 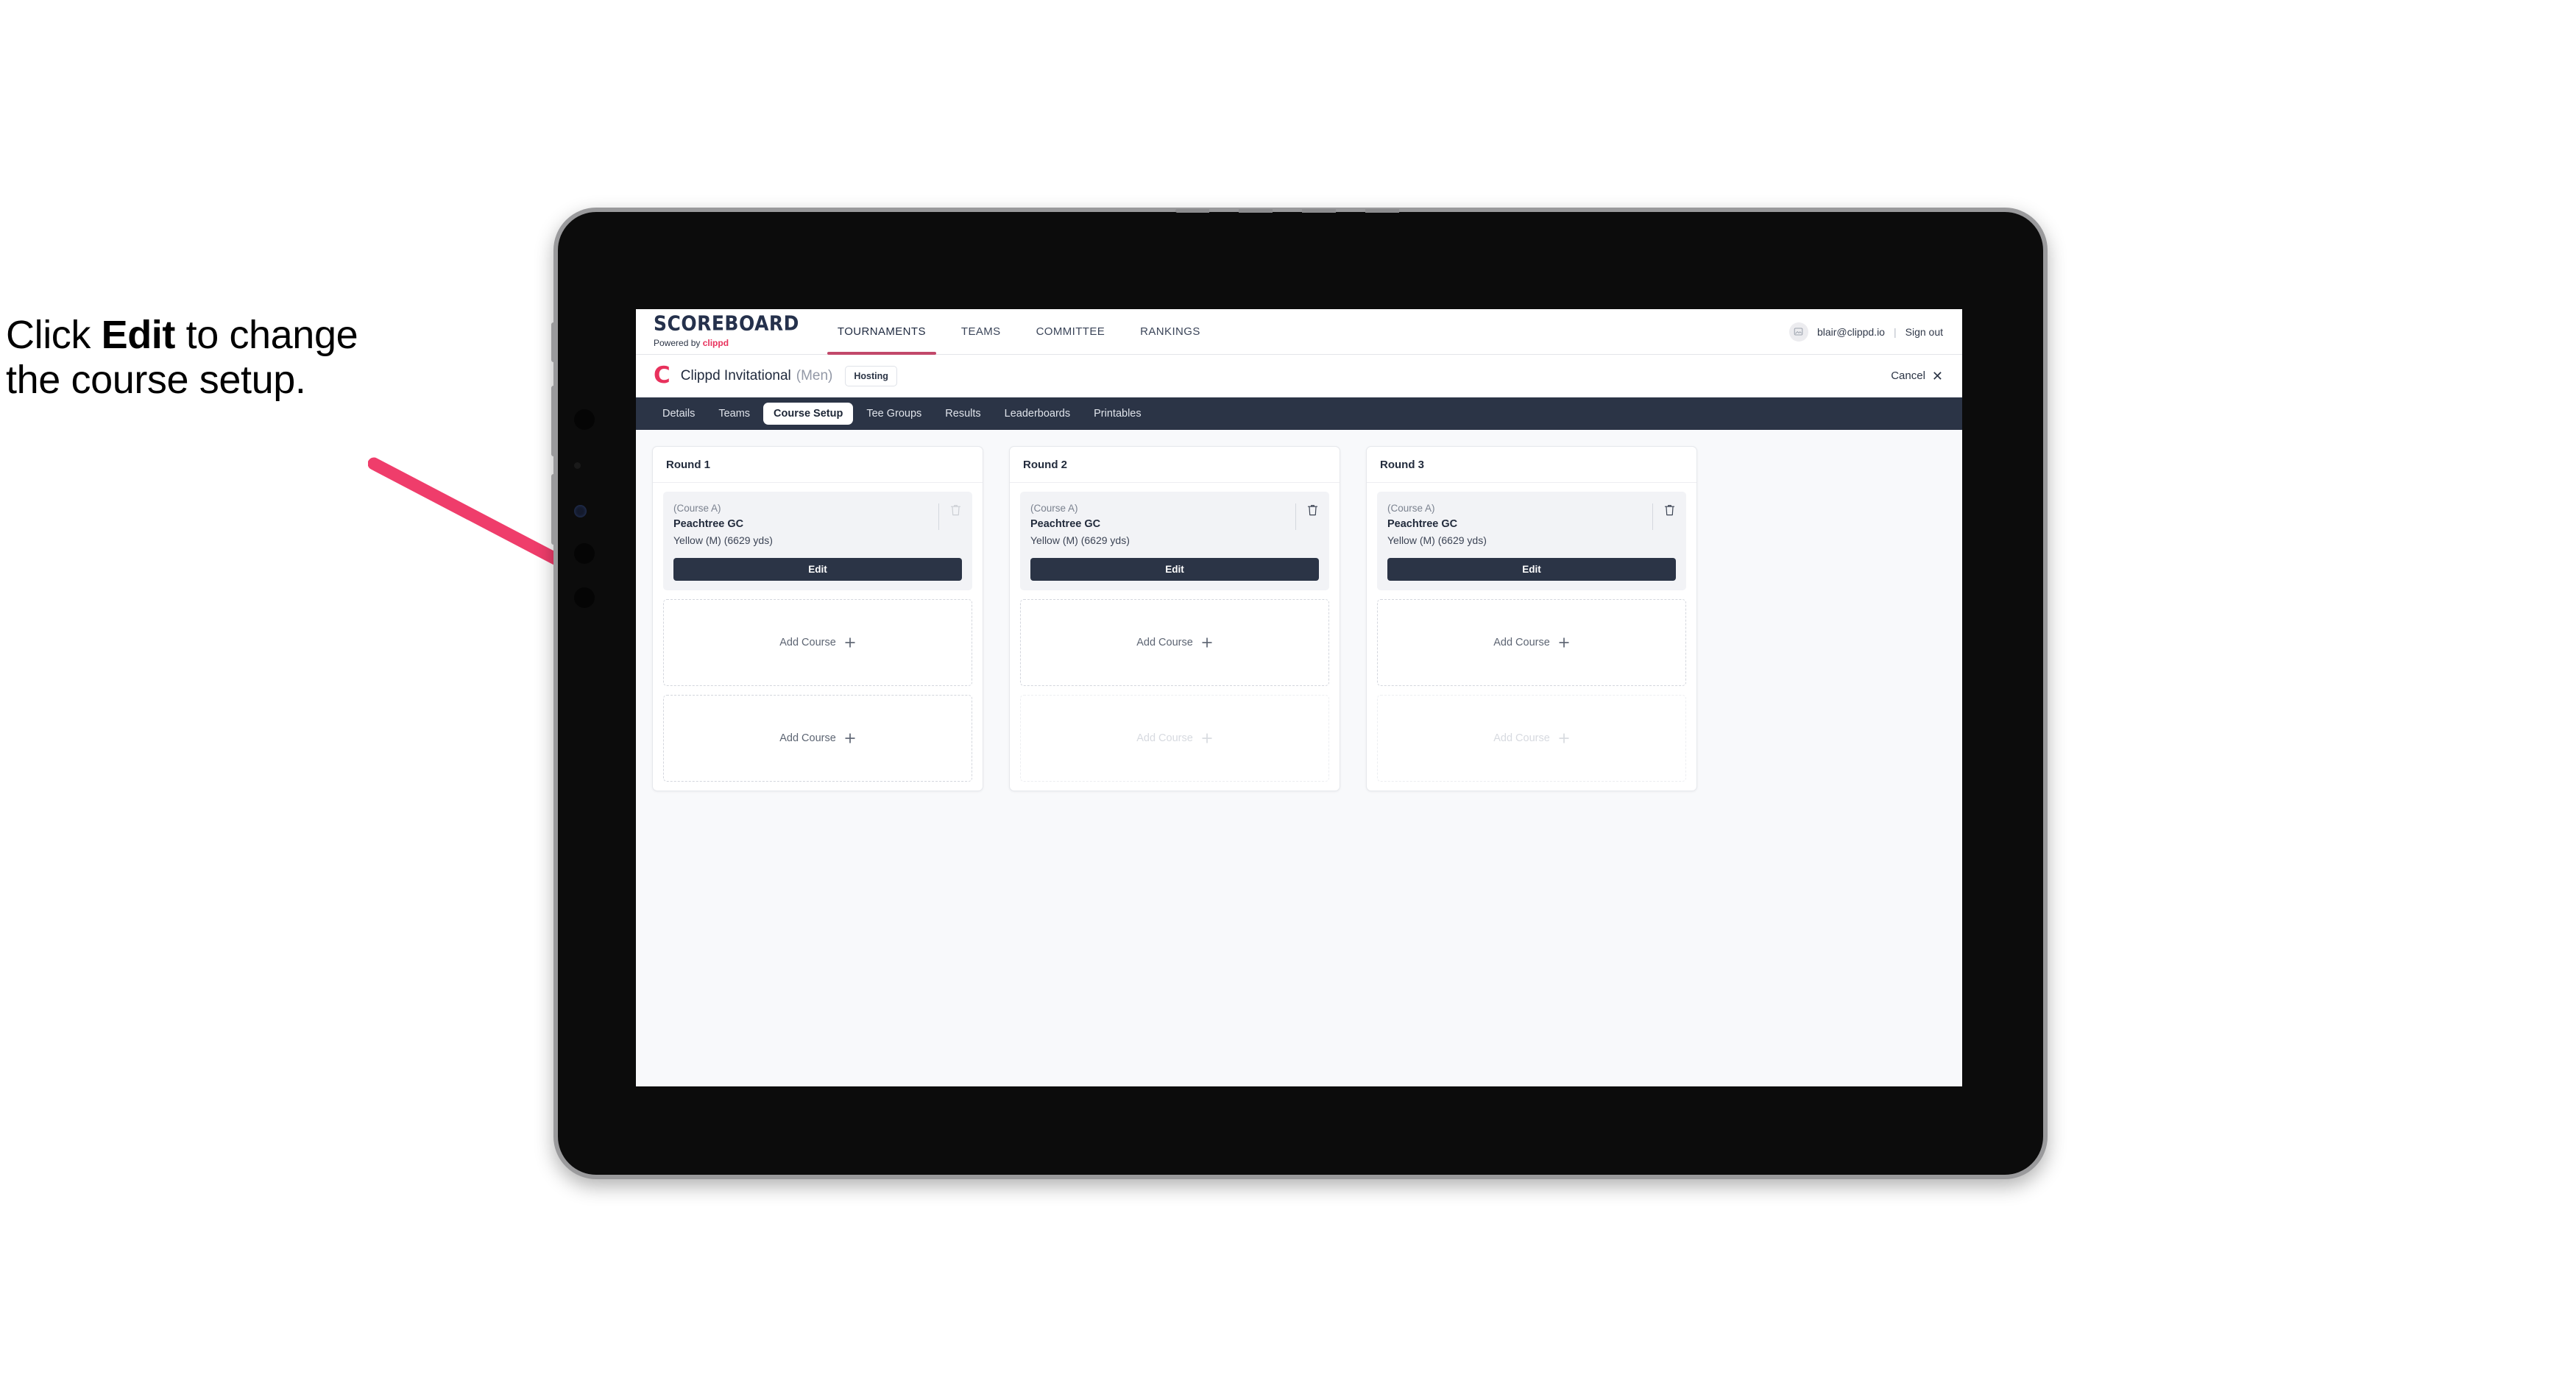 I want to click on tab-label: Teams, so click(x=734, y=414).